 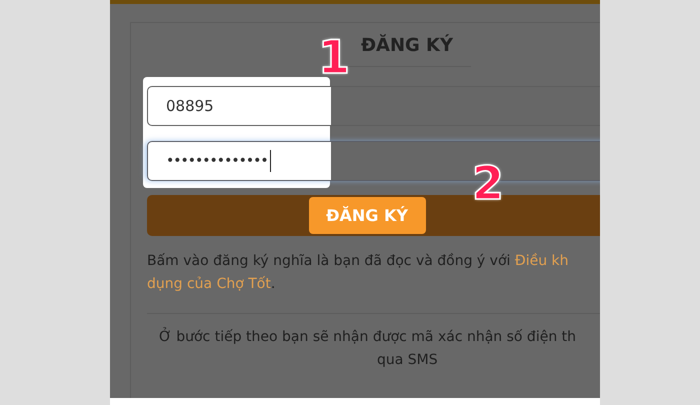 What do you see at coordinates (541, 261) in the screenshot?
I see `terms-link: Điều kh` at bounding box center [541, 261].